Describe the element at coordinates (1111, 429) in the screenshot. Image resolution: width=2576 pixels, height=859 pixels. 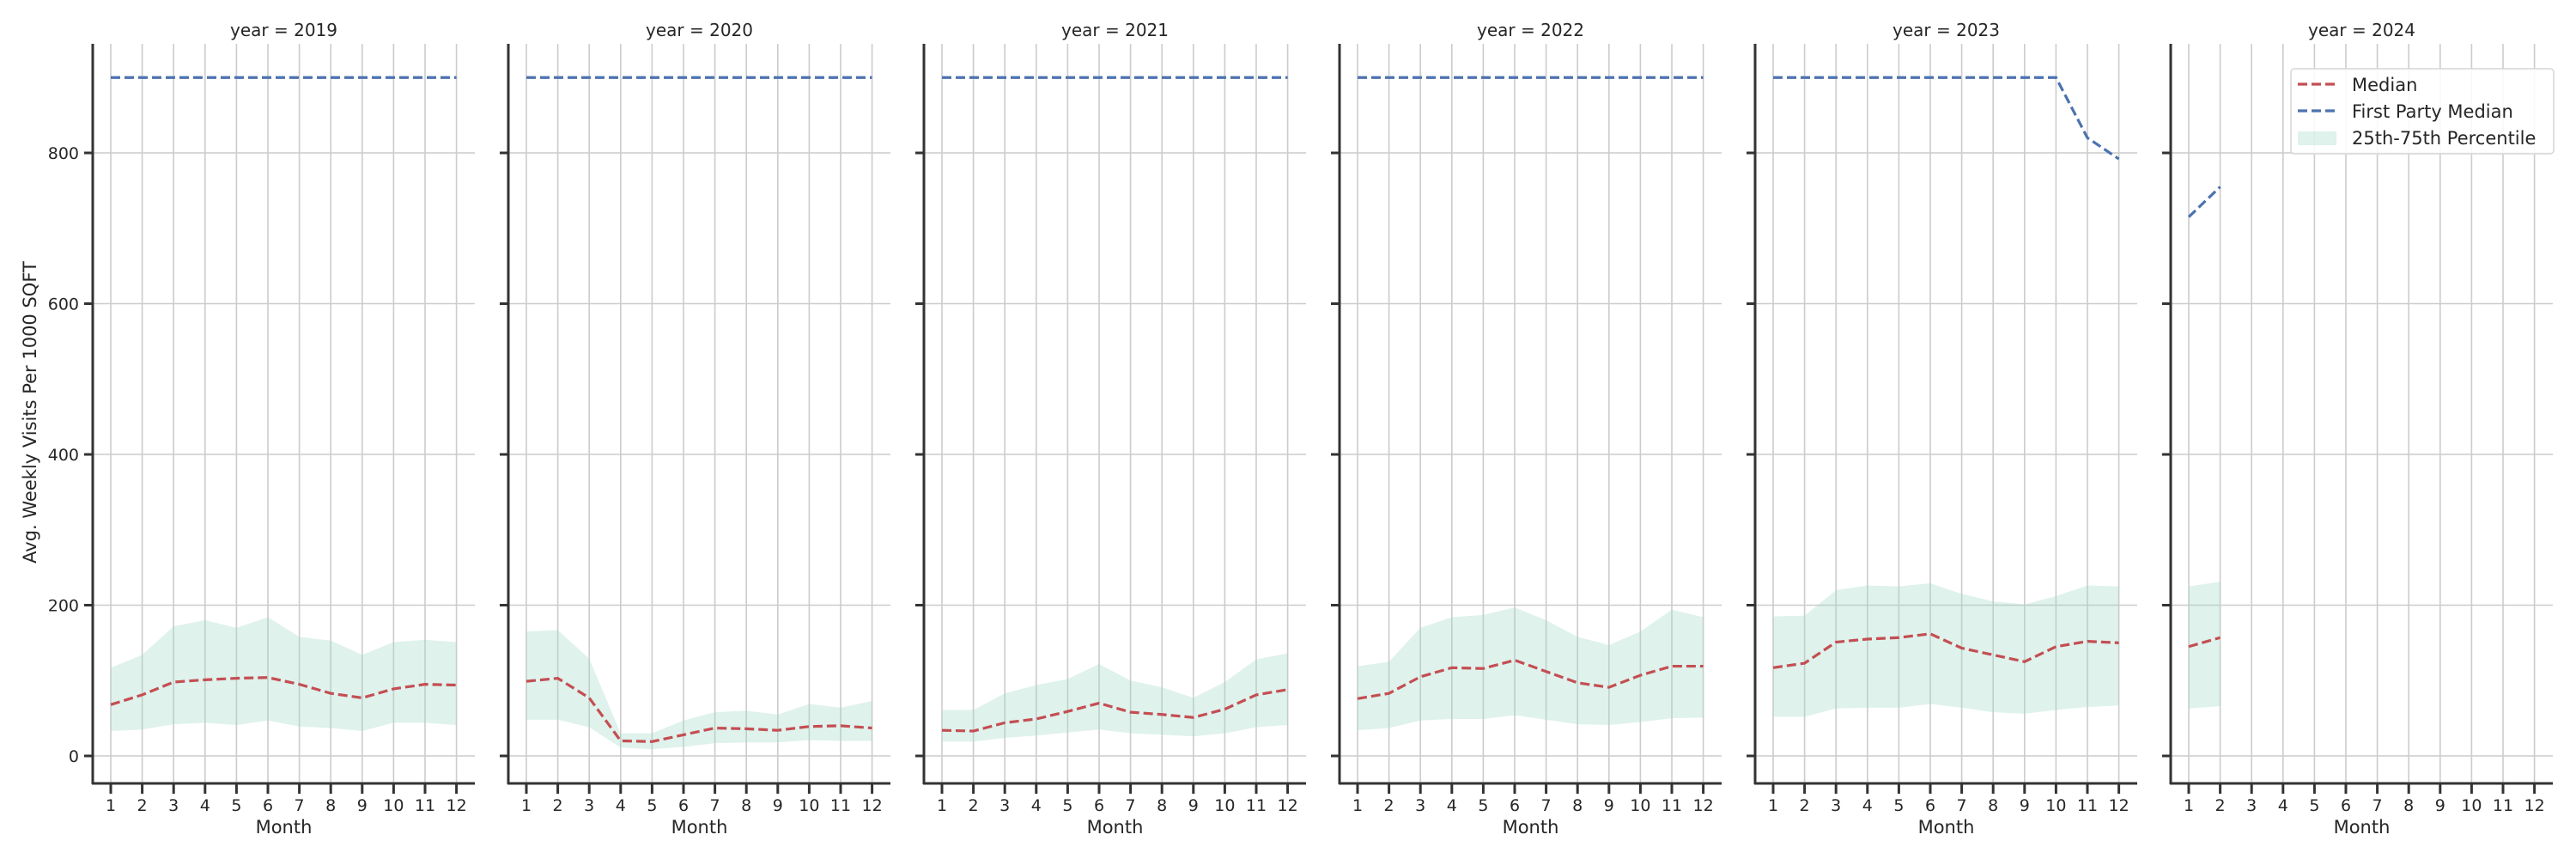
I see `panel-2021: 1 2 3 4 5 6 7 8 9 10 11 12Monthyear = 2021` at that location.